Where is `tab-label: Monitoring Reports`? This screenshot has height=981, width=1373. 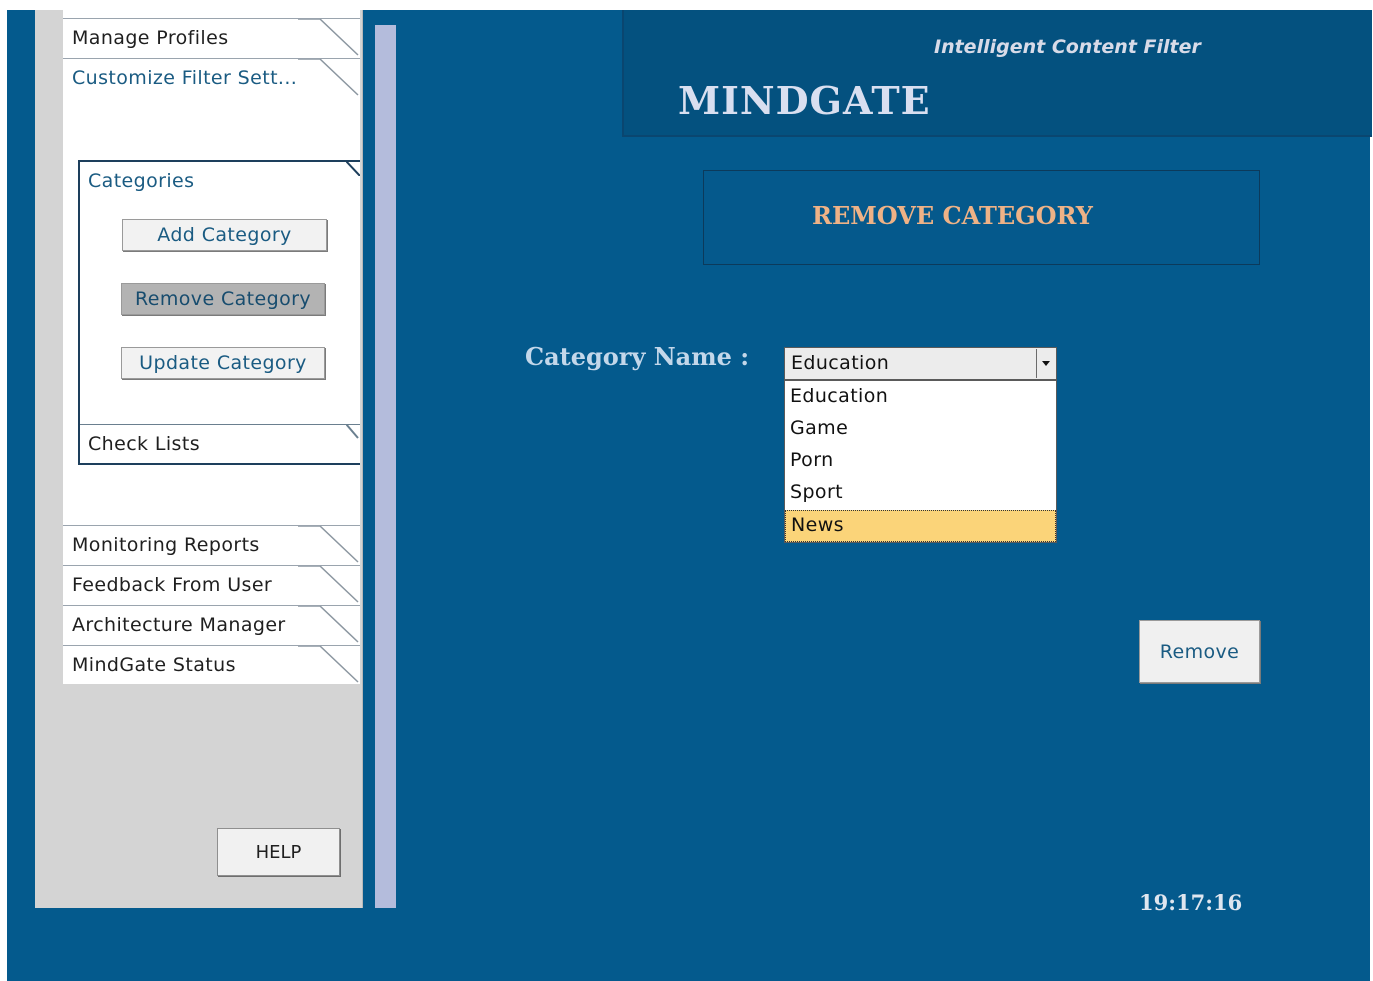
tab-label: Monitoring Reports is located at coordinates (166, 545).